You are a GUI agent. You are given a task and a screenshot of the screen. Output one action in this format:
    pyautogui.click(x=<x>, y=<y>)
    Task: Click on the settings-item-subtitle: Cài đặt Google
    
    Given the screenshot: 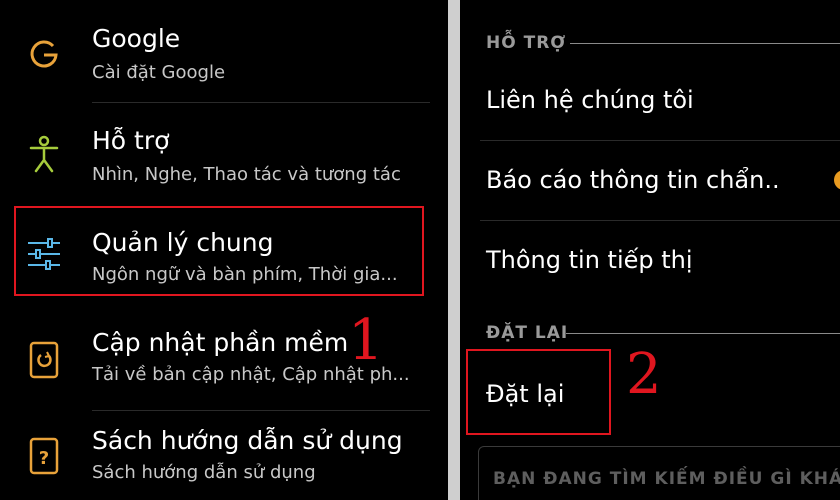 What is the action you would take?
    pyautogui.click(x=159, y=72)
    